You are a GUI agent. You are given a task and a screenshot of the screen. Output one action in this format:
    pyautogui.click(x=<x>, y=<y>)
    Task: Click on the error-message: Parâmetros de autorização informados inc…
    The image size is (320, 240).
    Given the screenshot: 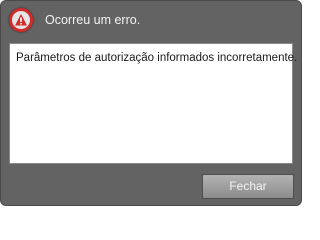 What is the action you would take?
    pyautogui.click(x=157, y=58)
    